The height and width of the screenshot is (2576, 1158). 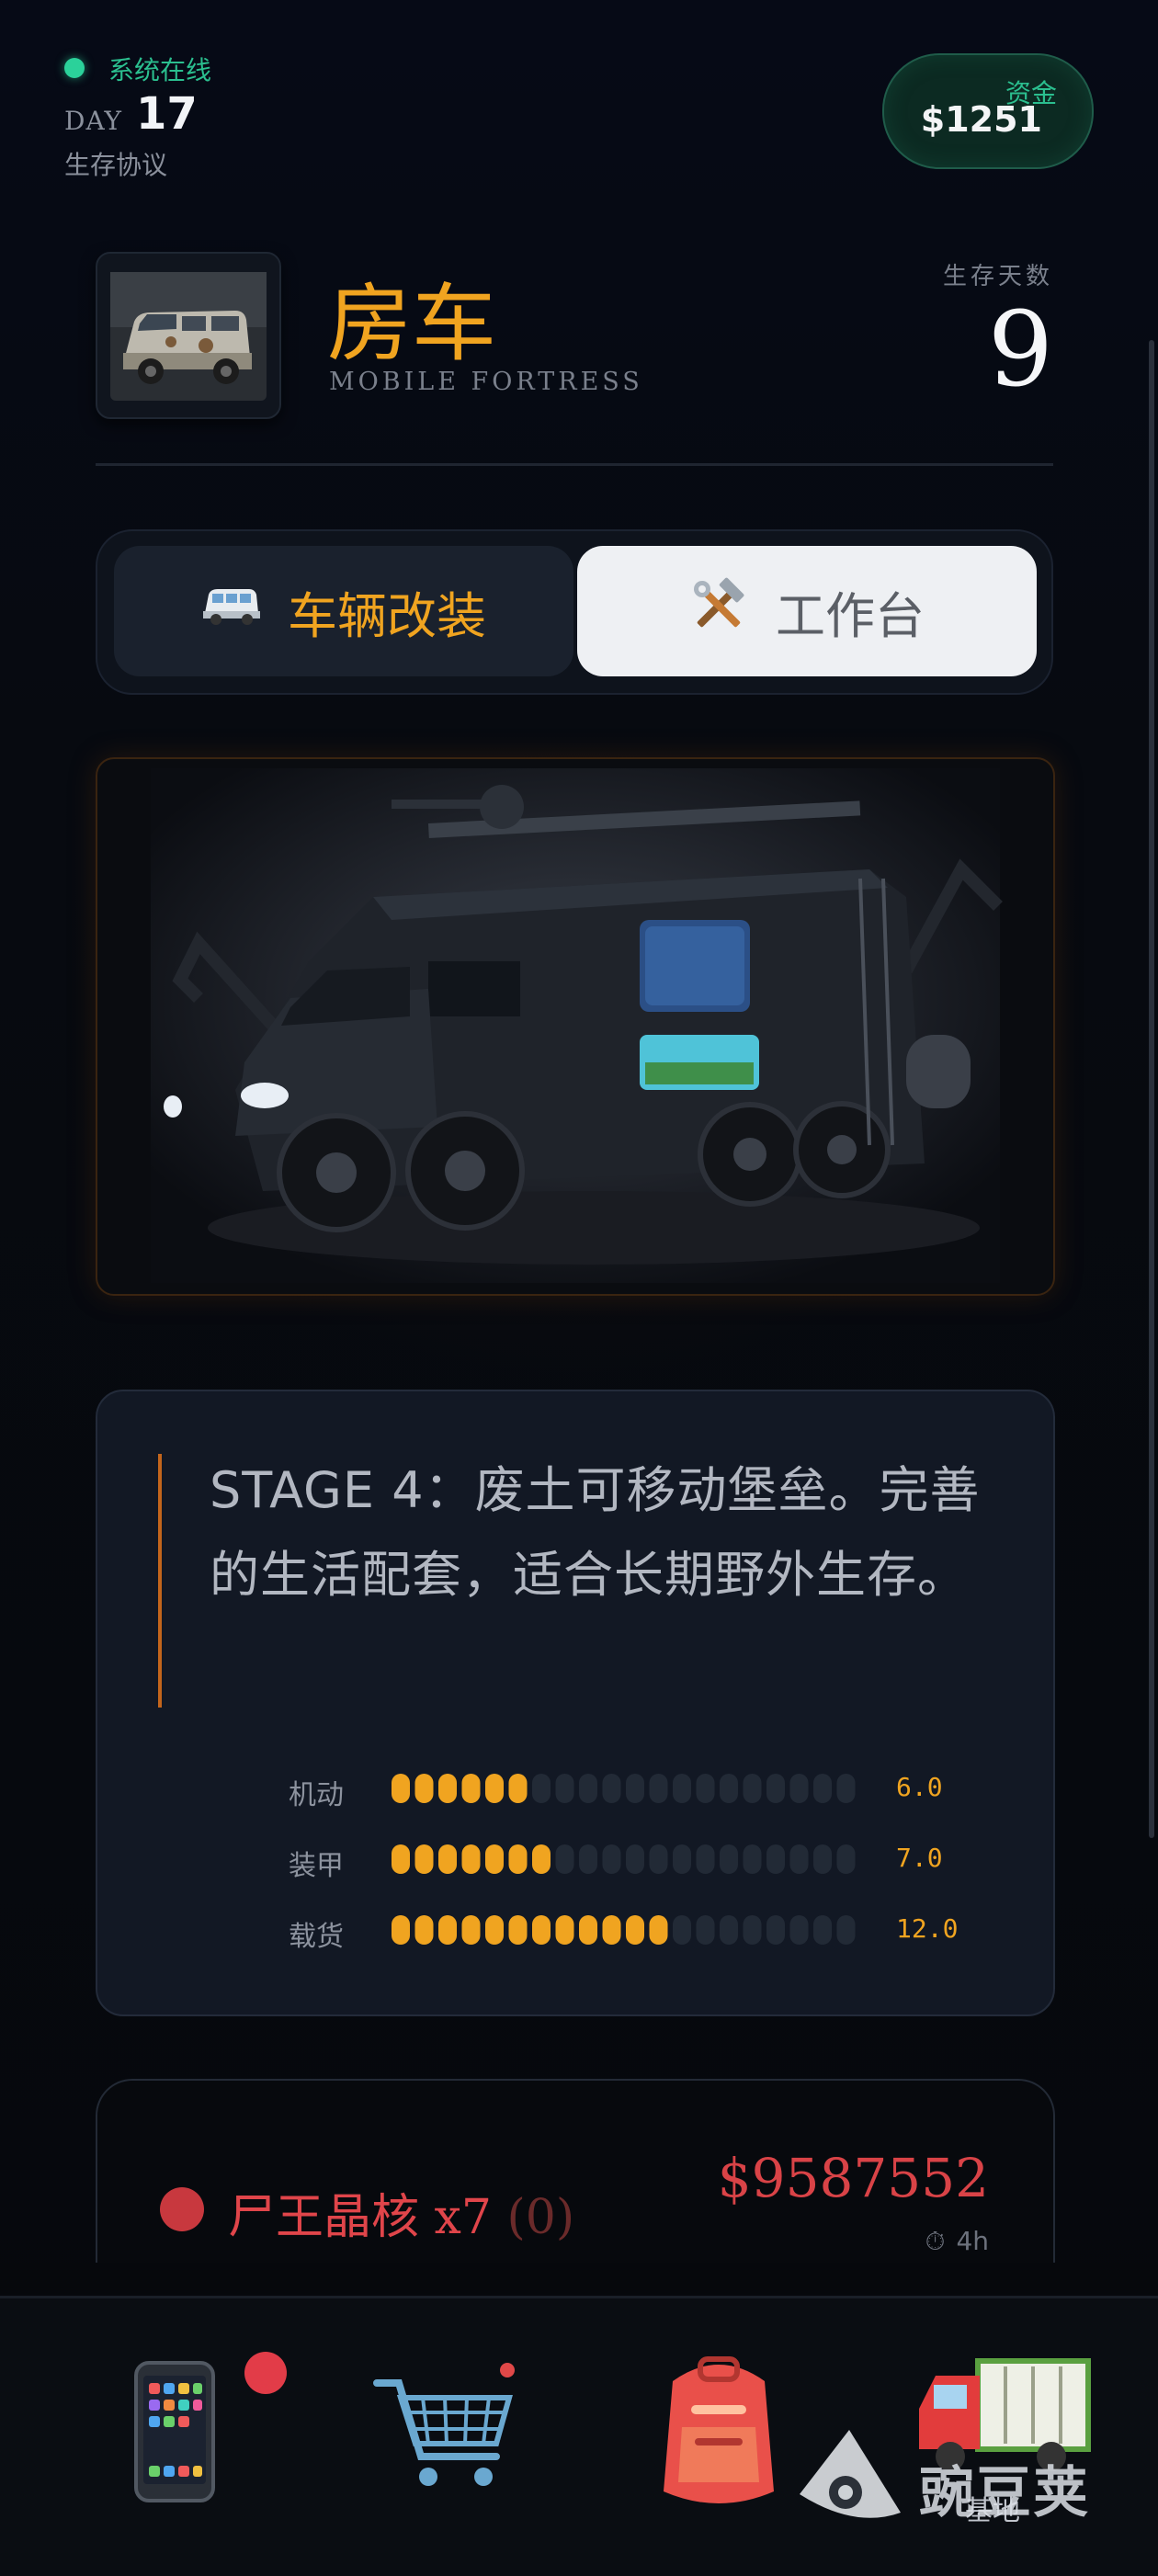 I want to click on vehicle-thumbnail, so click(x=188, y=336).